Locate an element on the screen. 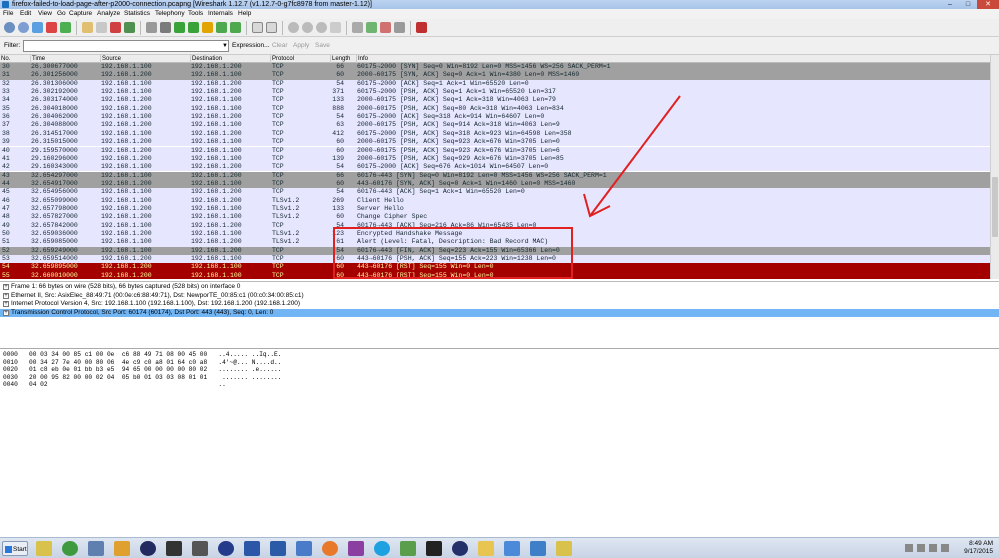  wireshark-taskbar-icon is located at coordinates (538, 548).